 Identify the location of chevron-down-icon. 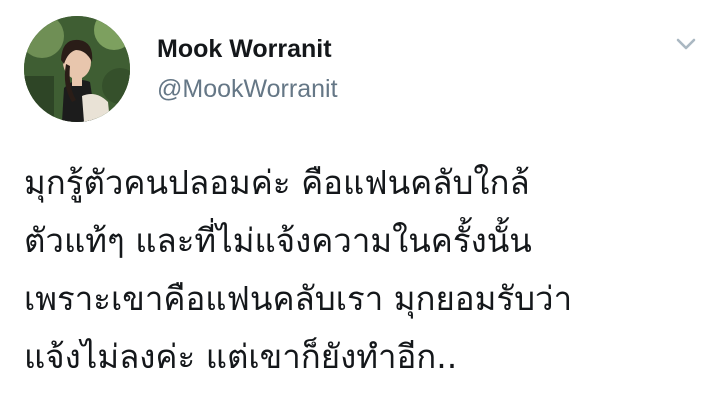
(686, 44).